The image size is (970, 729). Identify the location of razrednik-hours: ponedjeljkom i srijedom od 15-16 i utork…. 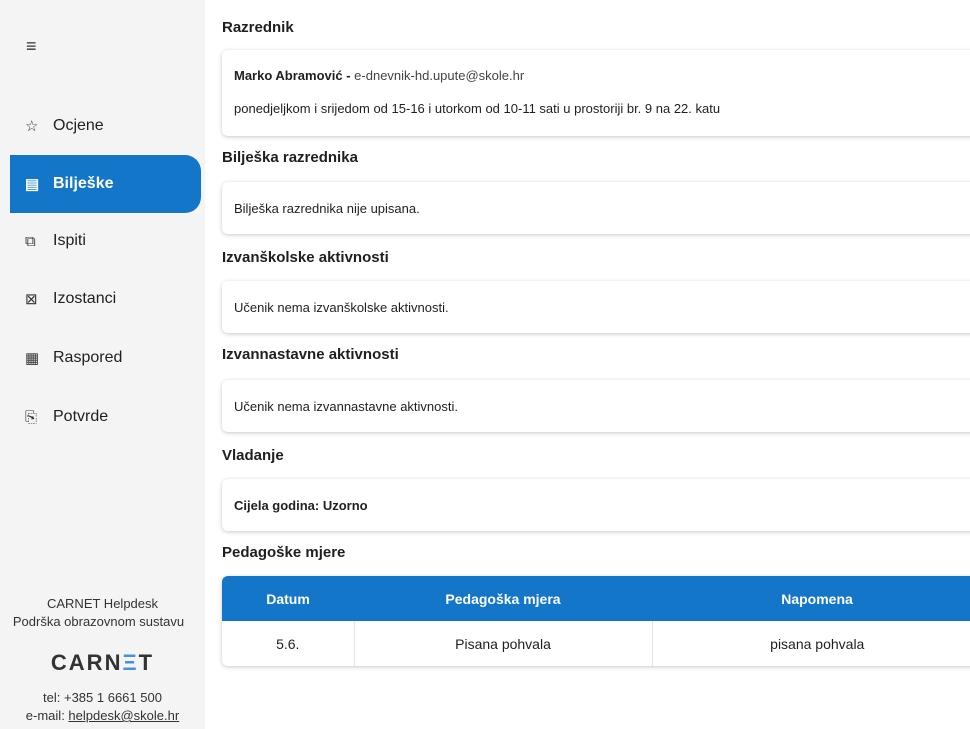
(477, 108).